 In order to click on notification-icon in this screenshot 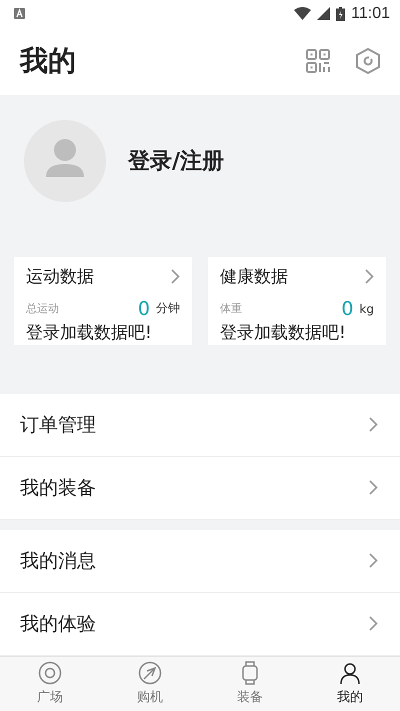, I will do `click(19, 14)`.